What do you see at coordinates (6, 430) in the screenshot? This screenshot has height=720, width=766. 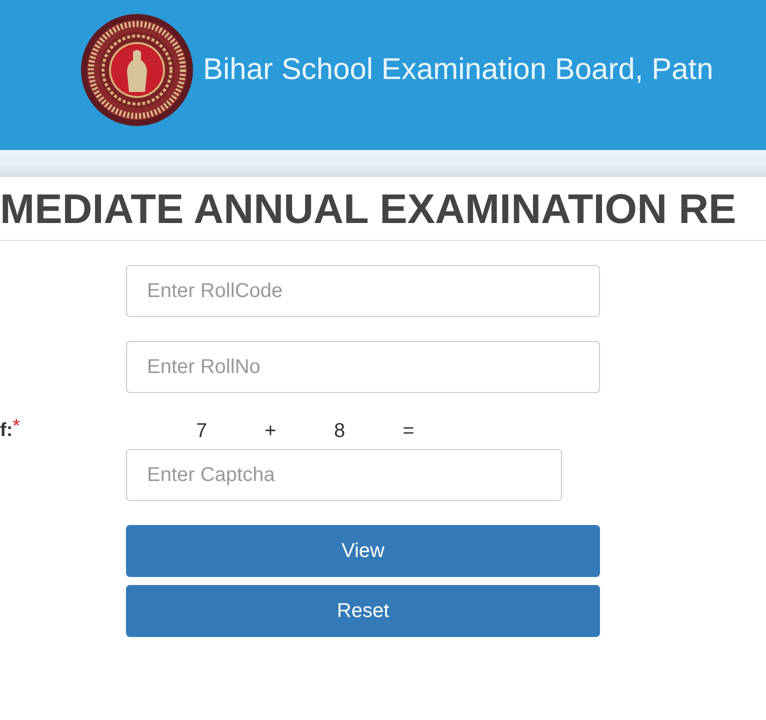 I see `captcha-label: f:` at bounding box center [6, 430].